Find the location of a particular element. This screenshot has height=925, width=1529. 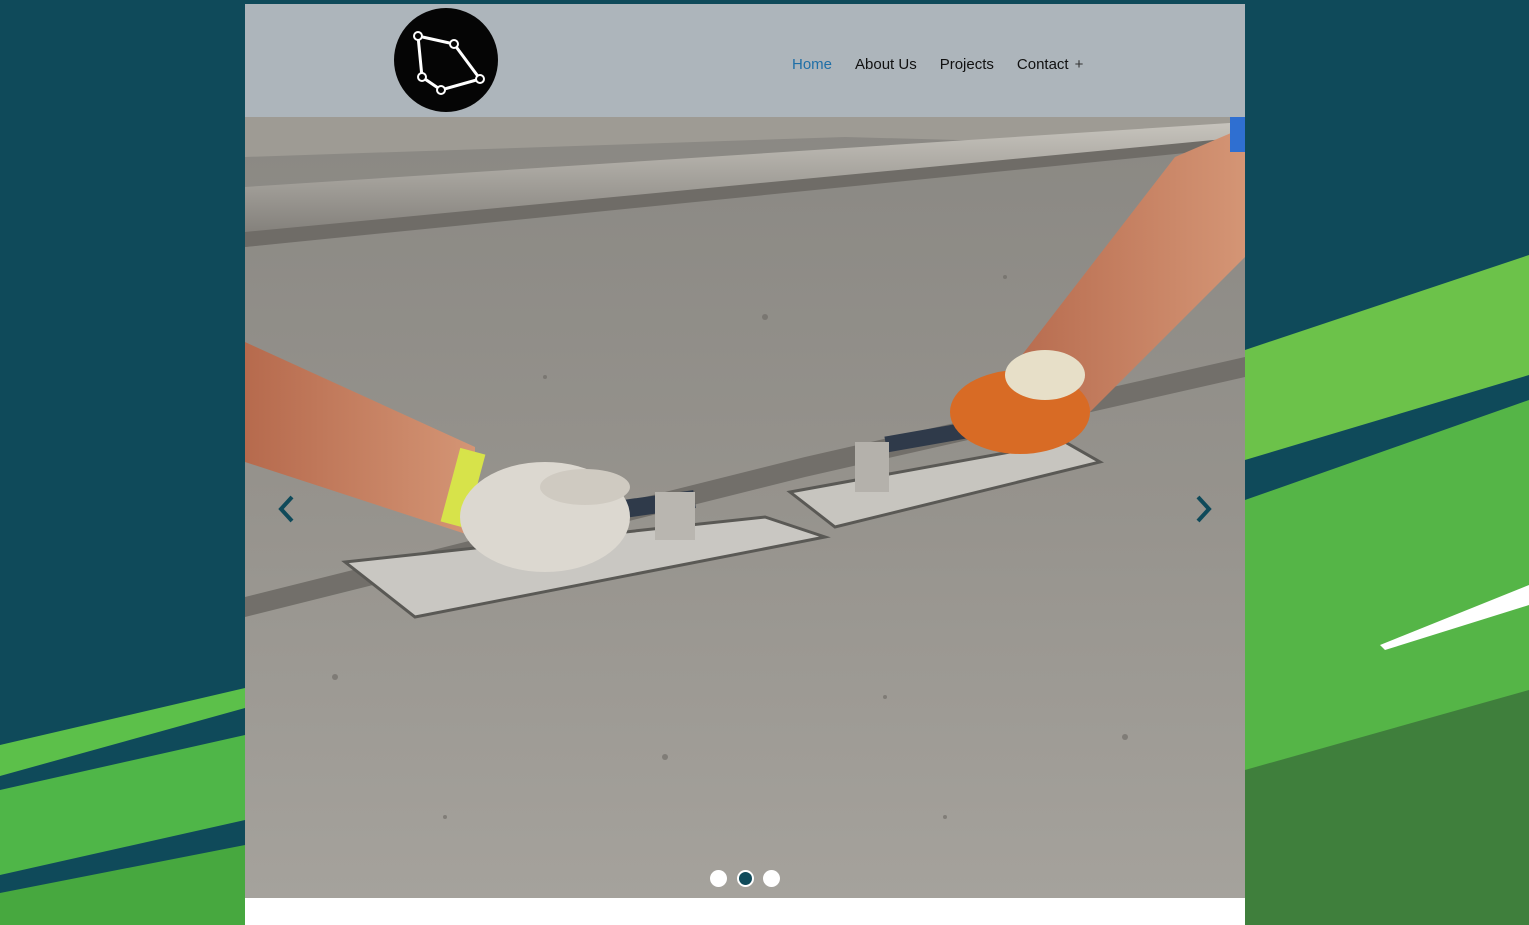

slider-pagination is located at coordinates (750, 878).